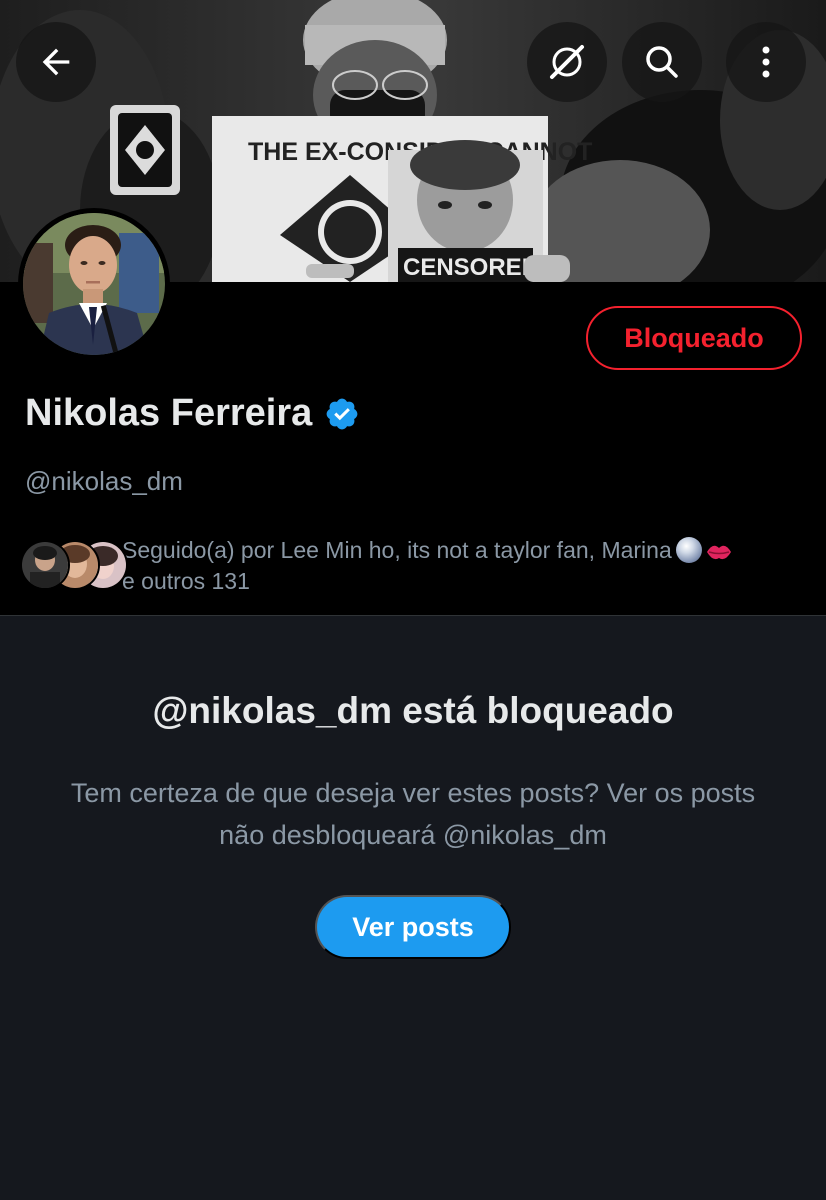 This screenshot has height=1200, width=826. I want to click on mirror-ball-emoji-icon, so click(688, 550).